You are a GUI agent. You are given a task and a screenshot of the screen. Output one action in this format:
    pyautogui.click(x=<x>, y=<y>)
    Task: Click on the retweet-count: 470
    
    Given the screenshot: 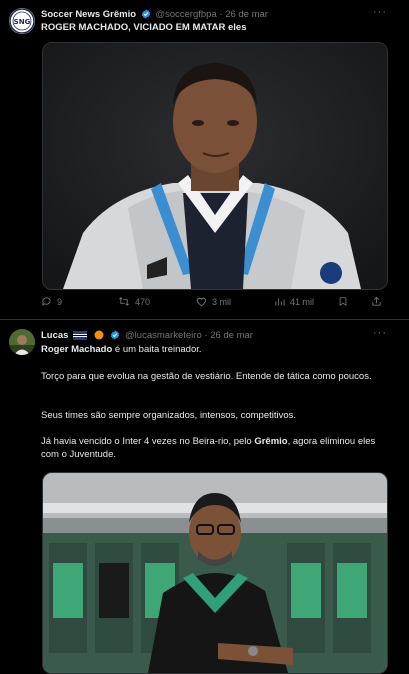 What is the action you would take?
    pyautogui.click(x=143, y=301)
    